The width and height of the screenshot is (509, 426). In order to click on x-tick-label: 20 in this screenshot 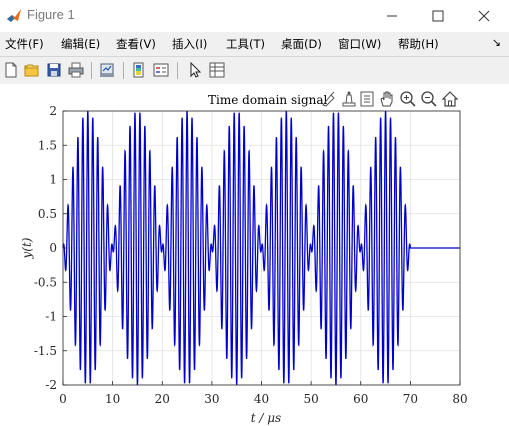, I will do `click(162, 399)`.